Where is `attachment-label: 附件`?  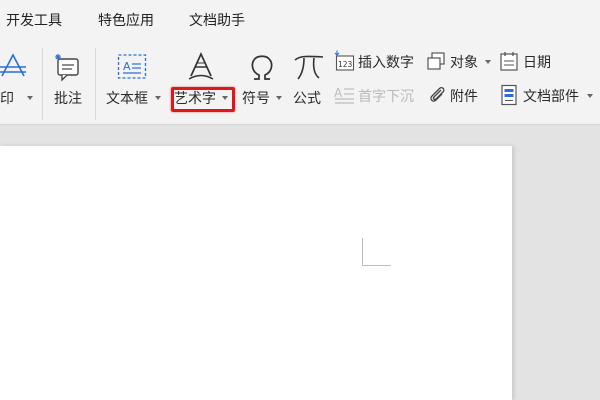
attachment-label: 附件 is located at coordinates (464, 97).